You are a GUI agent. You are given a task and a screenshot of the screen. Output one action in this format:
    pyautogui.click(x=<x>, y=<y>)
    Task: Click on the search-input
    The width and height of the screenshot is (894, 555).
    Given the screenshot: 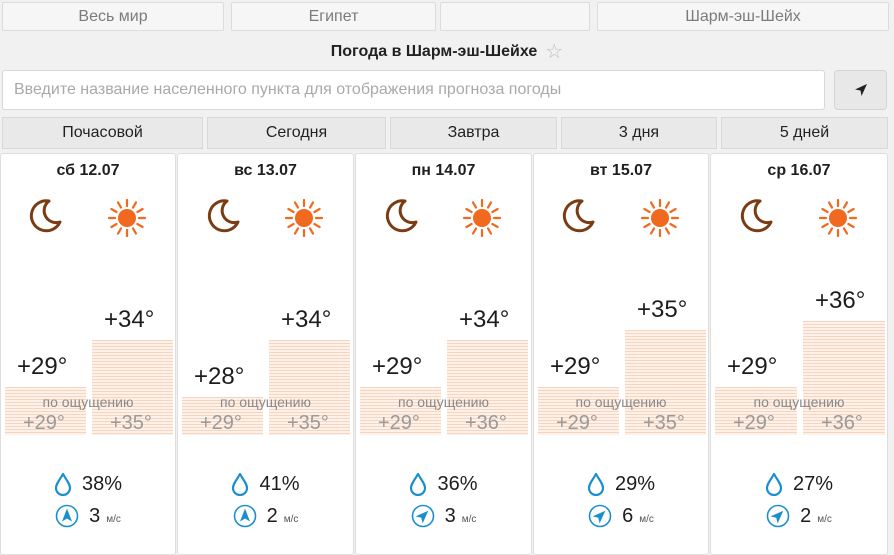 What is the action you would take?
    pyautogui.click(x=413, y=90)
    